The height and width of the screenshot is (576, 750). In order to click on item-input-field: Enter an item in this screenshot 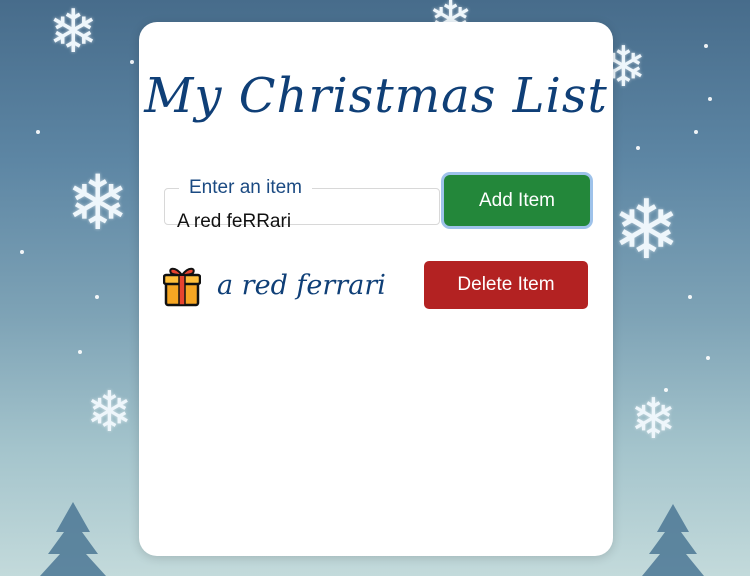, I will do `click(302, 205)`.